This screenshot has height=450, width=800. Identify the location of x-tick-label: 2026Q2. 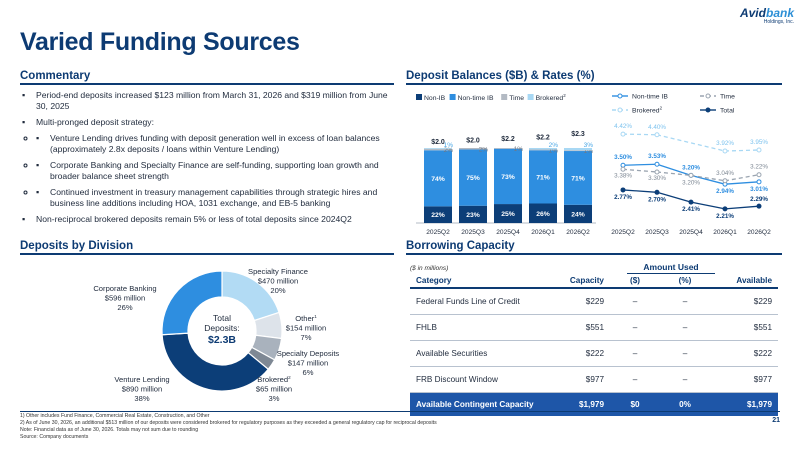
(578, 232).